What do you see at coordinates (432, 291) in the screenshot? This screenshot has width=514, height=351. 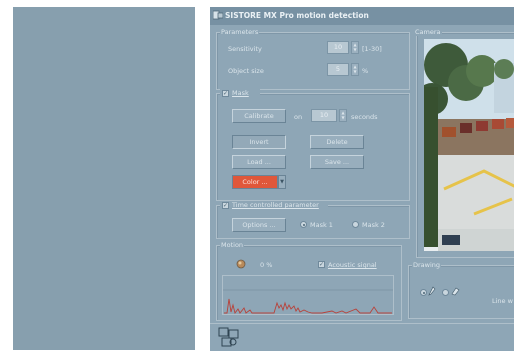 I see `pen-icon` at bounding box center [432, 291].